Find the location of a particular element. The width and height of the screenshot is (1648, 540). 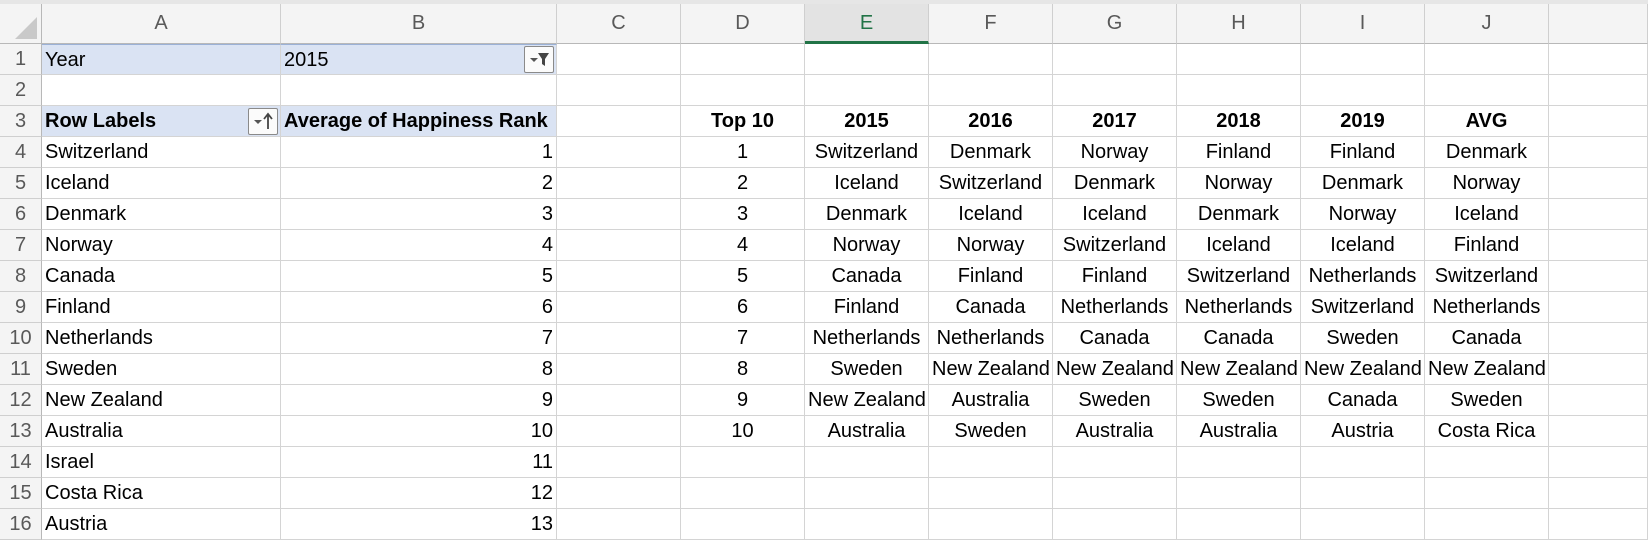

cell-e1 is located at coordinates (867, 59).